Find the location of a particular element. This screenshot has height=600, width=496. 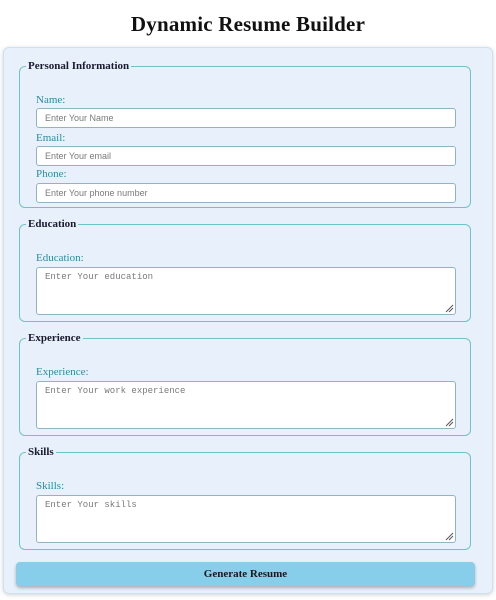

personal-information-legend: Personal Information is located at coordinates (79, 66).